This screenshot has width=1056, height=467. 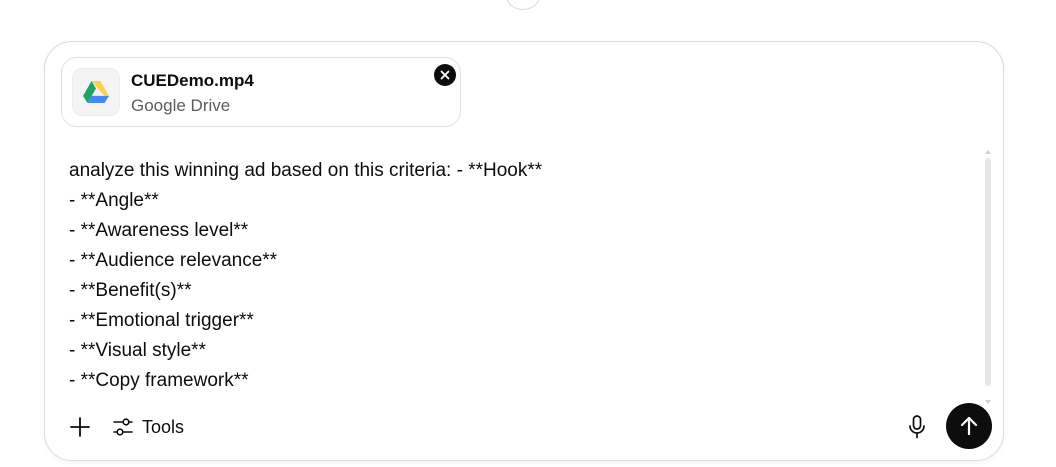 I want to click on arrow-up-icon, so click(x=969, y=426).